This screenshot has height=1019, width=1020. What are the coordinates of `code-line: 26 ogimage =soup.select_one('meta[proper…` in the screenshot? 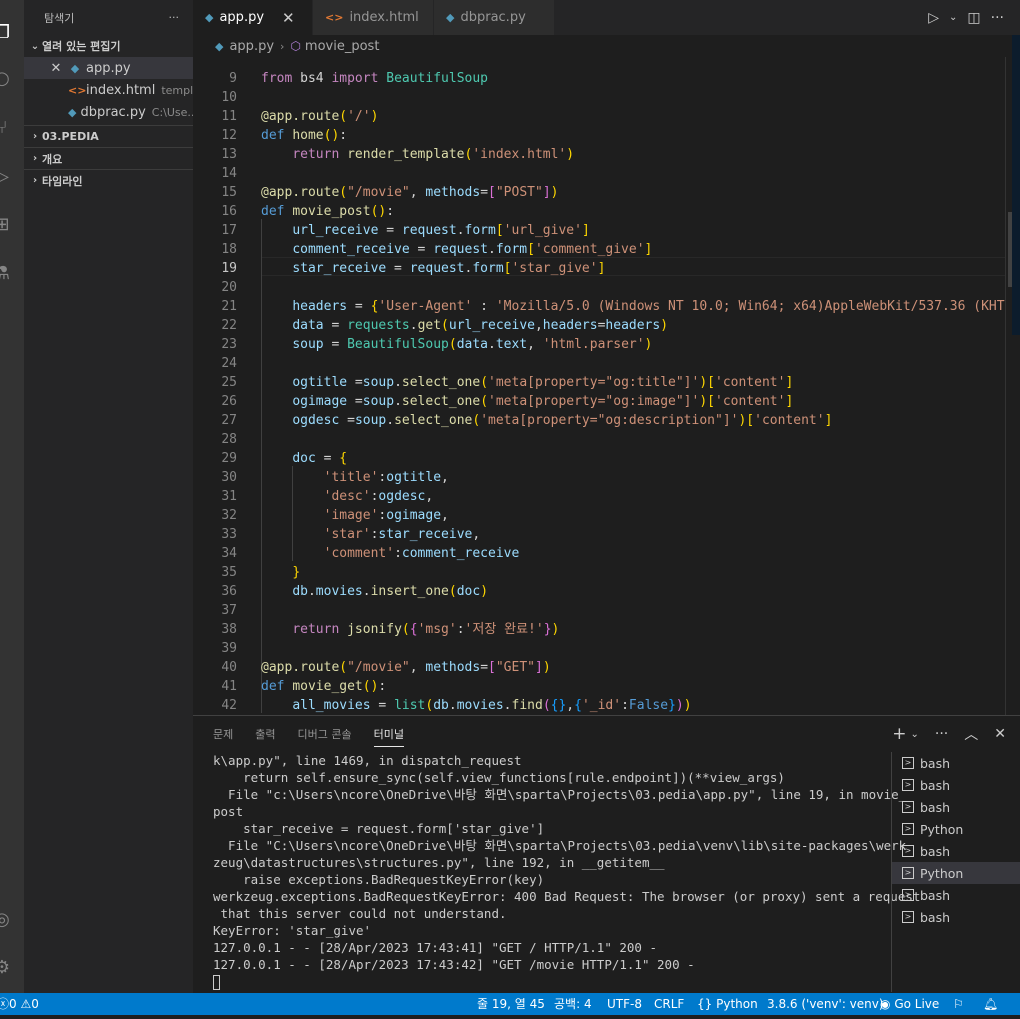 It's located at (606, 401).